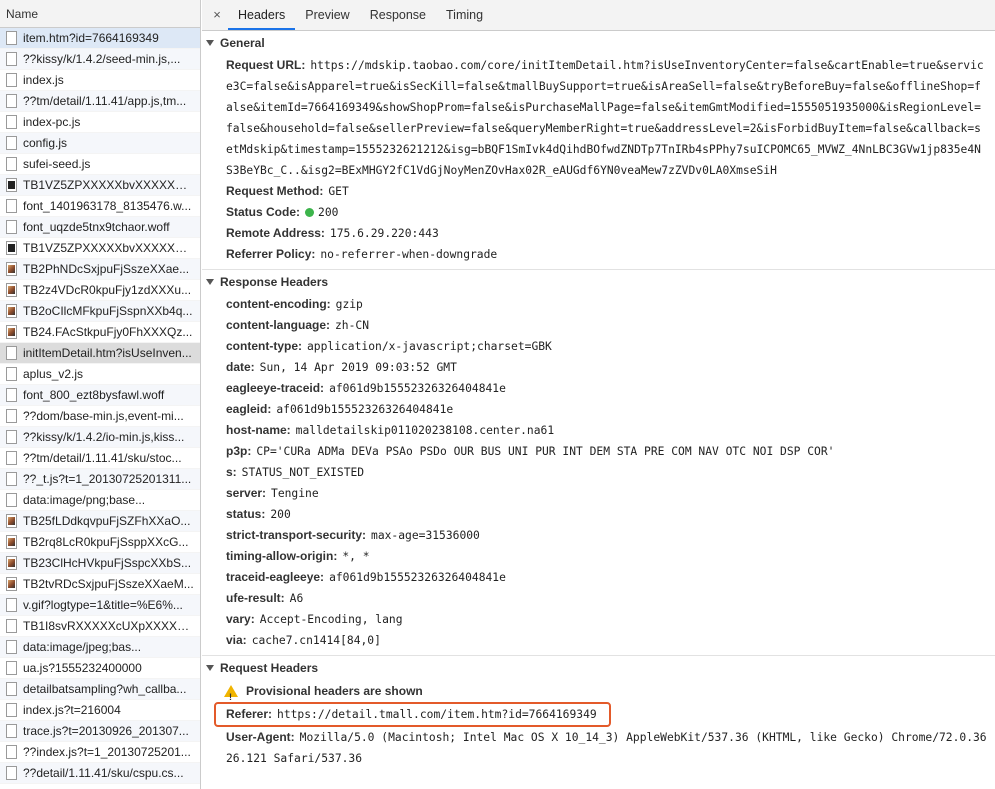 This screenshot has width=995, height=789. What do you see at coordinates (598, 598) in the screenshot?
I see `response-header-row: ufe-result: A6` at bounding box center [598, 598].